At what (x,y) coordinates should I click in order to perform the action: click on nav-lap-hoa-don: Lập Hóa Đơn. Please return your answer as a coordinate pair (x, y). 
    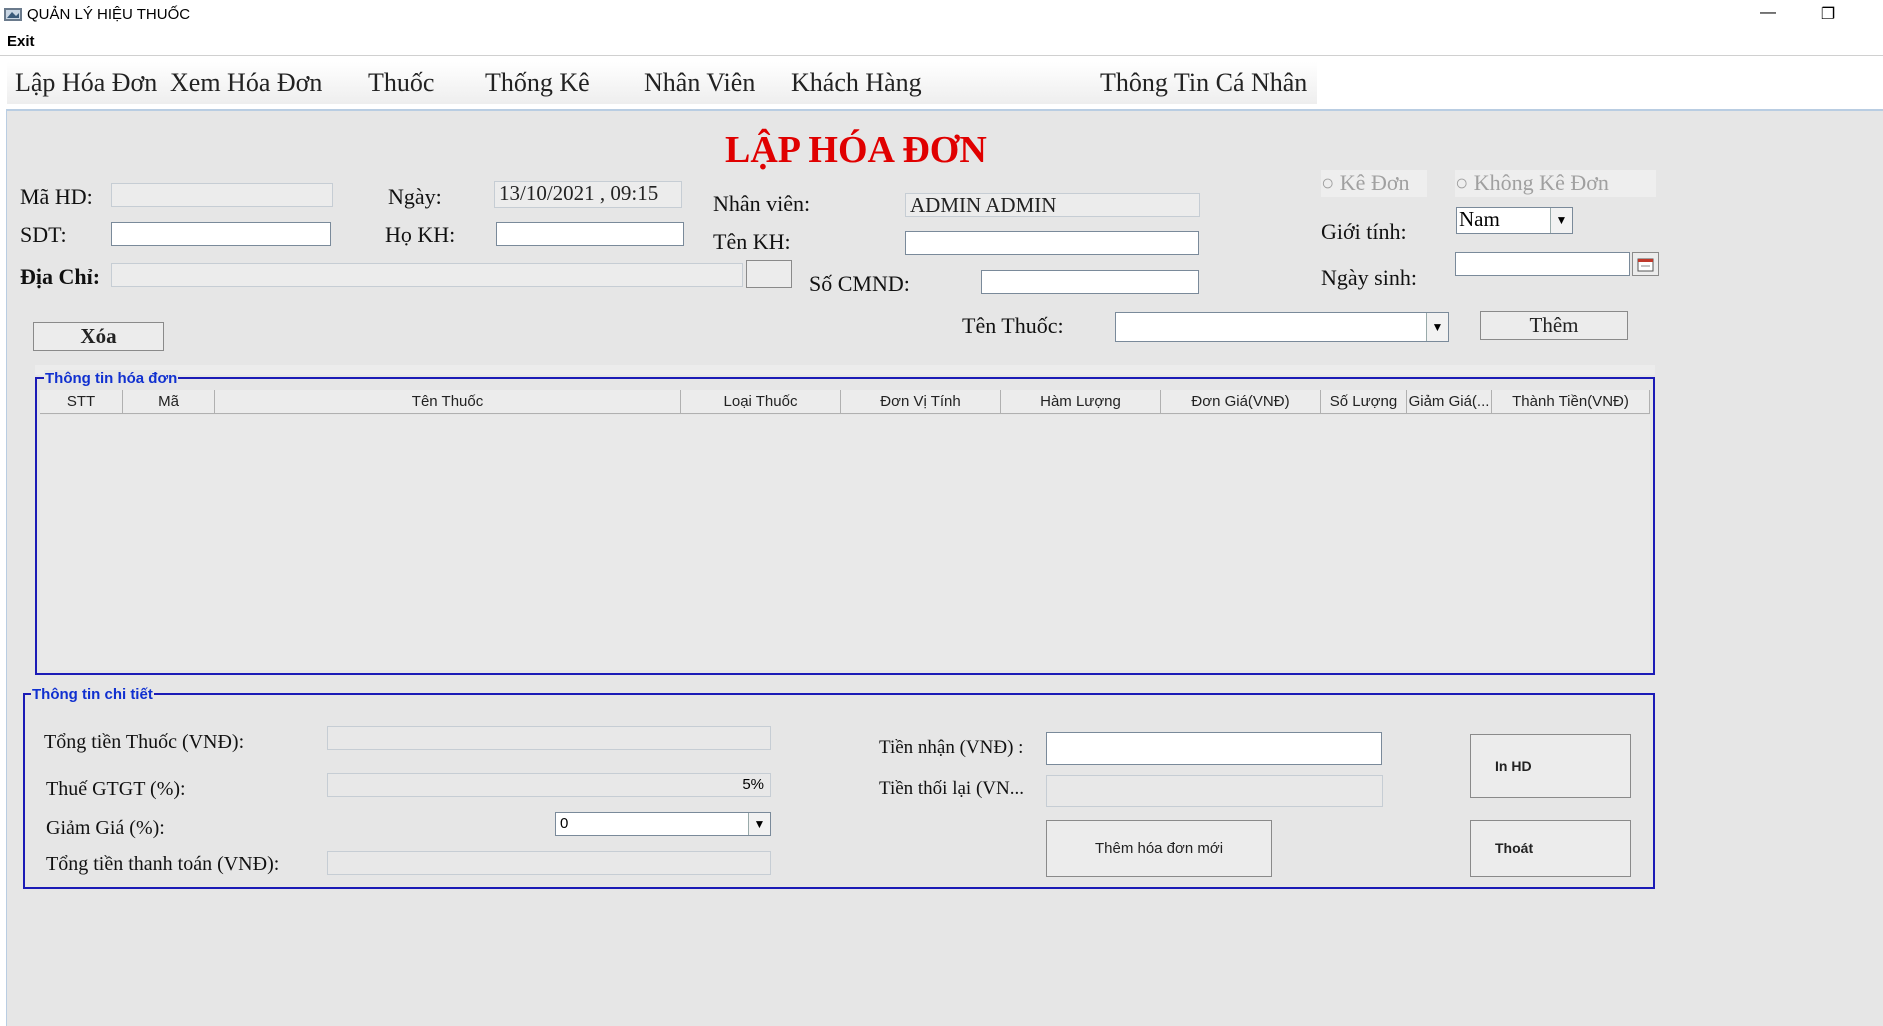
    Looking at the image, I should click on (86, 83).